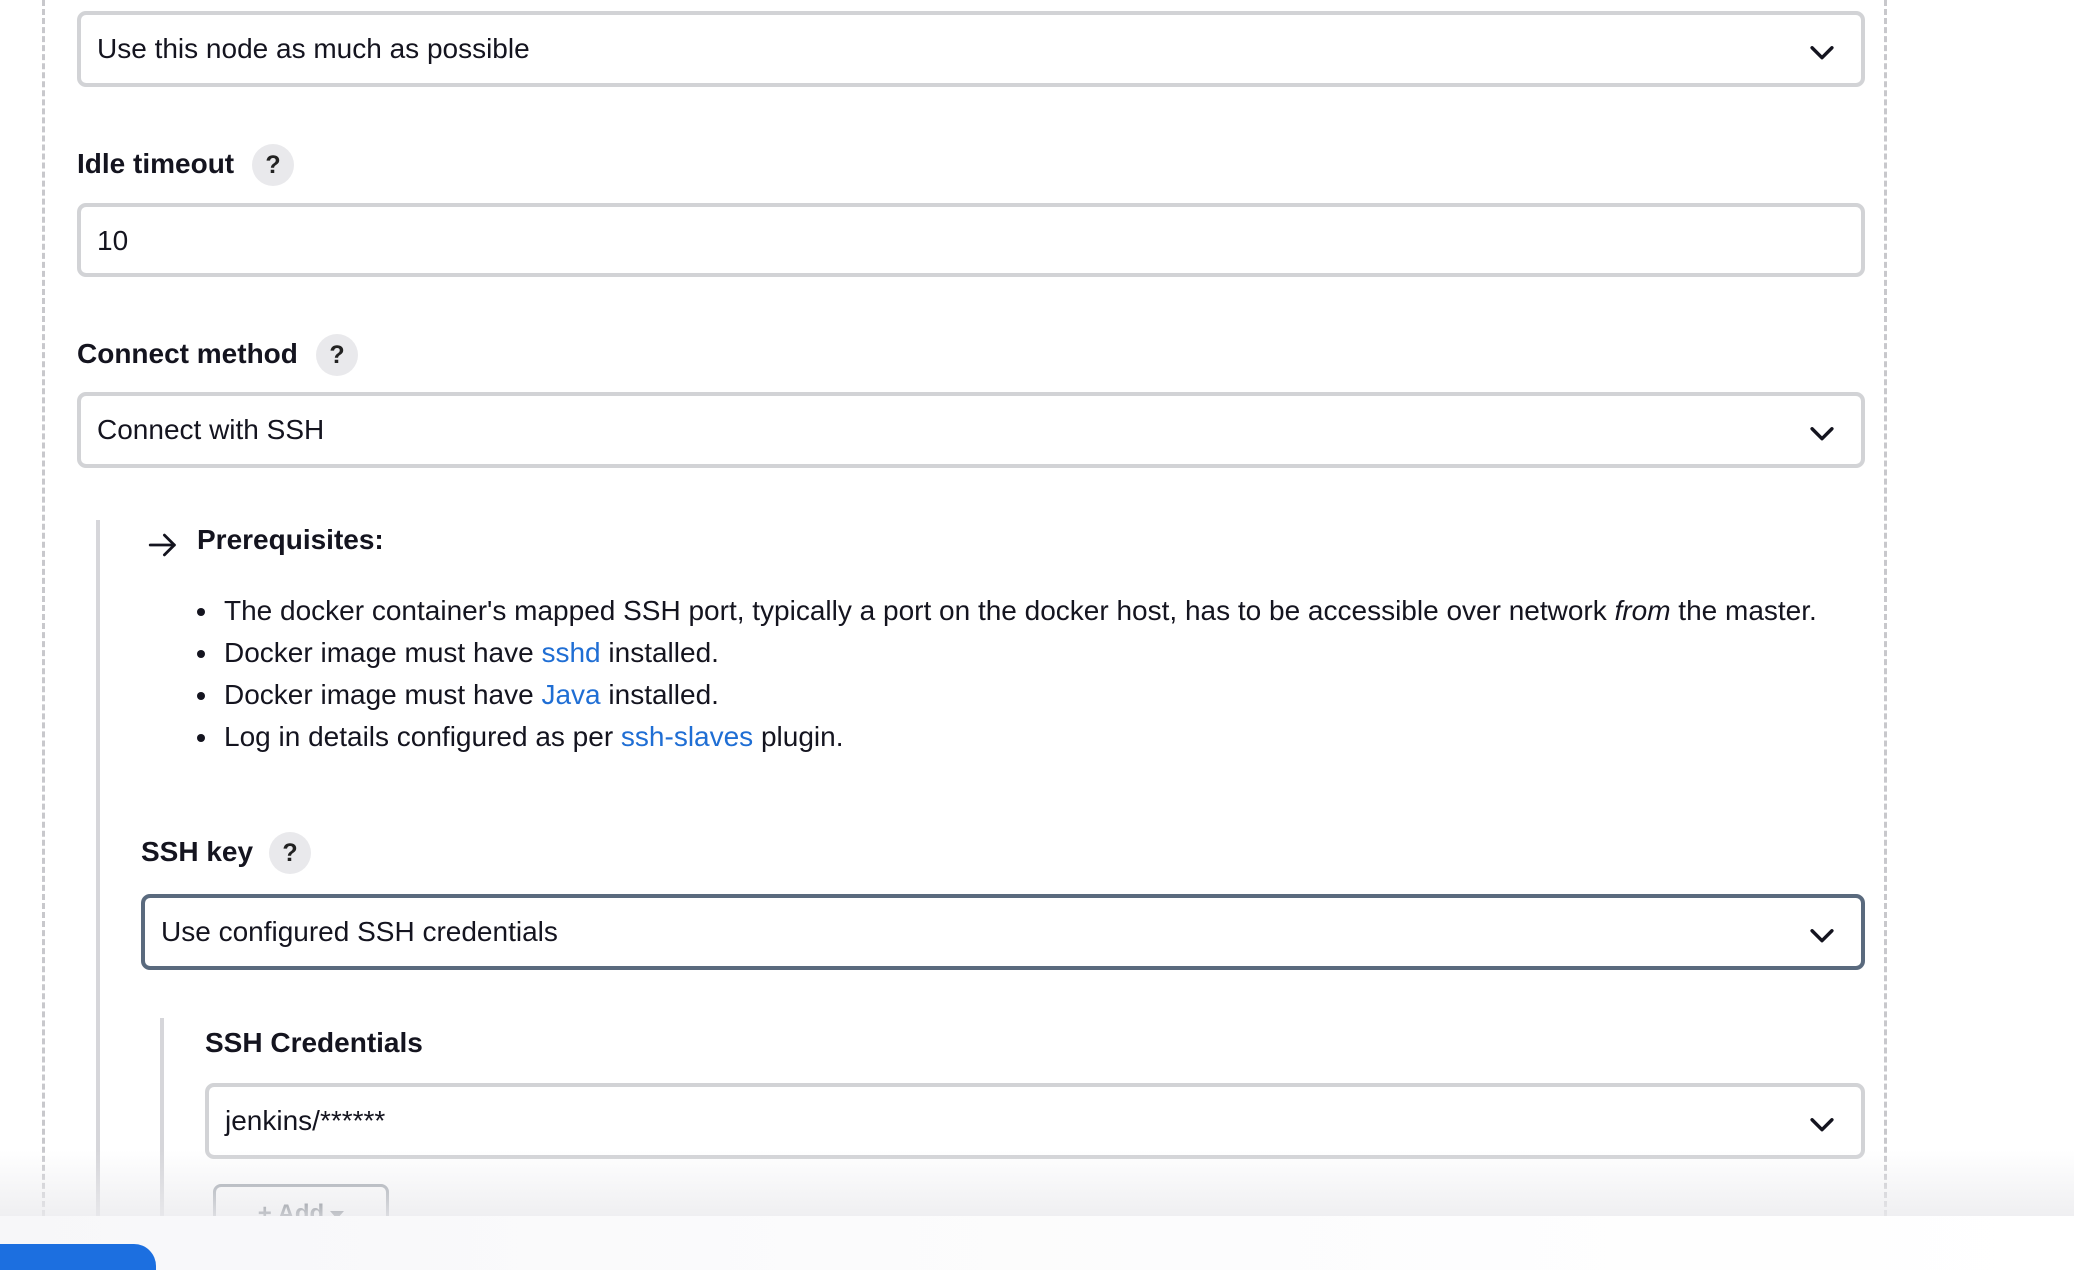 Image resolution: width=2074 pixels, height=1270 pixels. What do you see at coordinates (570, 652) in the screenshot?
I see `sshd-link: sshd` at bounding box center [570, 652].